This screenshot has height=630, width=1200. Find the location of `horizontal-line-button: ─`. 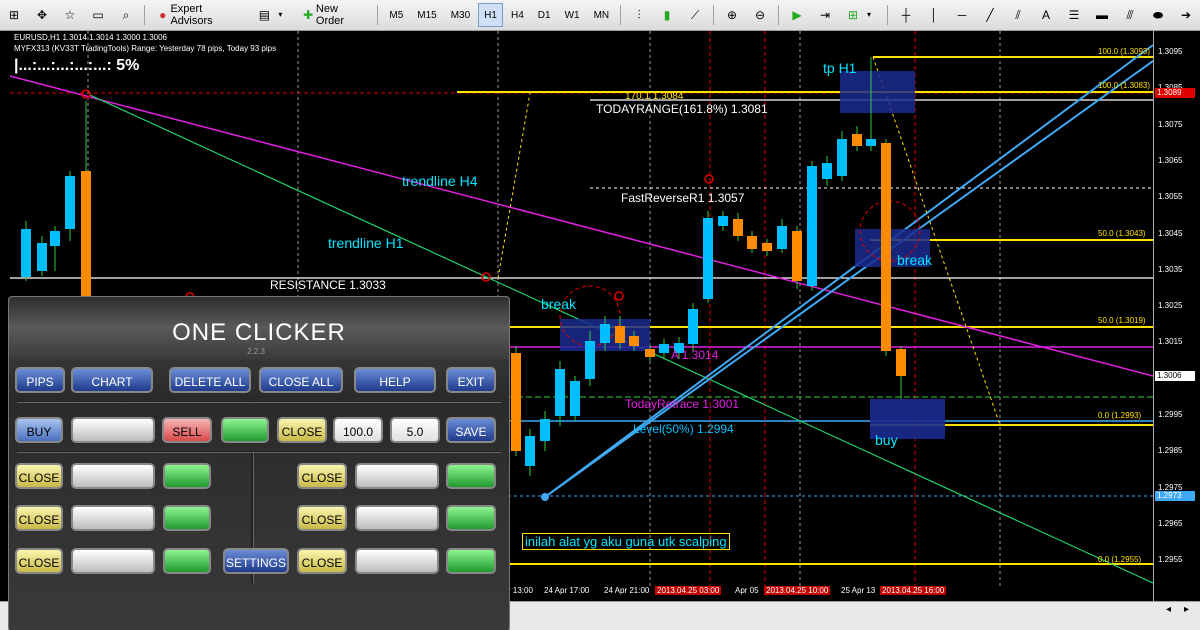

horizontal-line-button: ─ is located at coordinates (962, 15).